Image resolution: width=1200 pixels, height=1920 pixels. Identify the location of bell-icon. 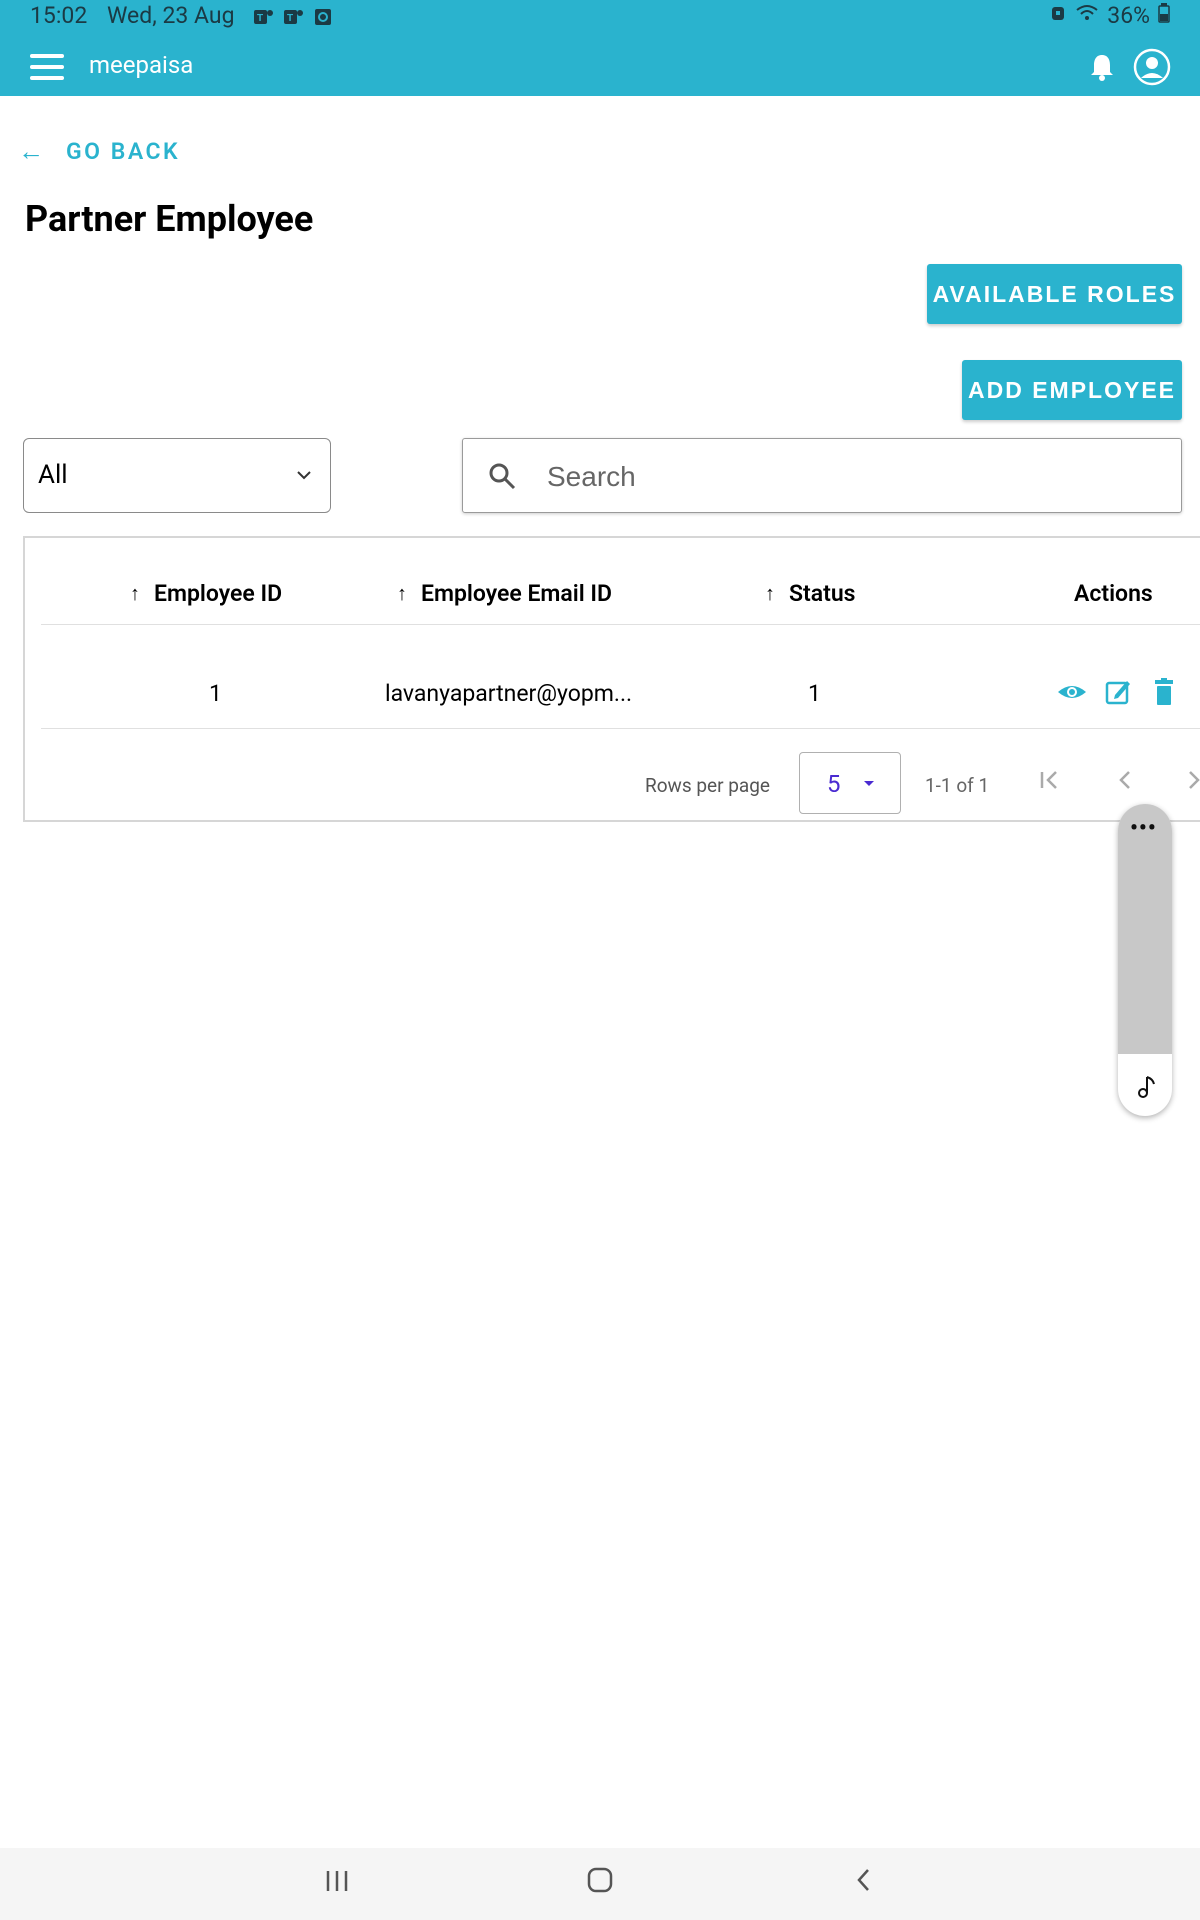
(1102, 67).